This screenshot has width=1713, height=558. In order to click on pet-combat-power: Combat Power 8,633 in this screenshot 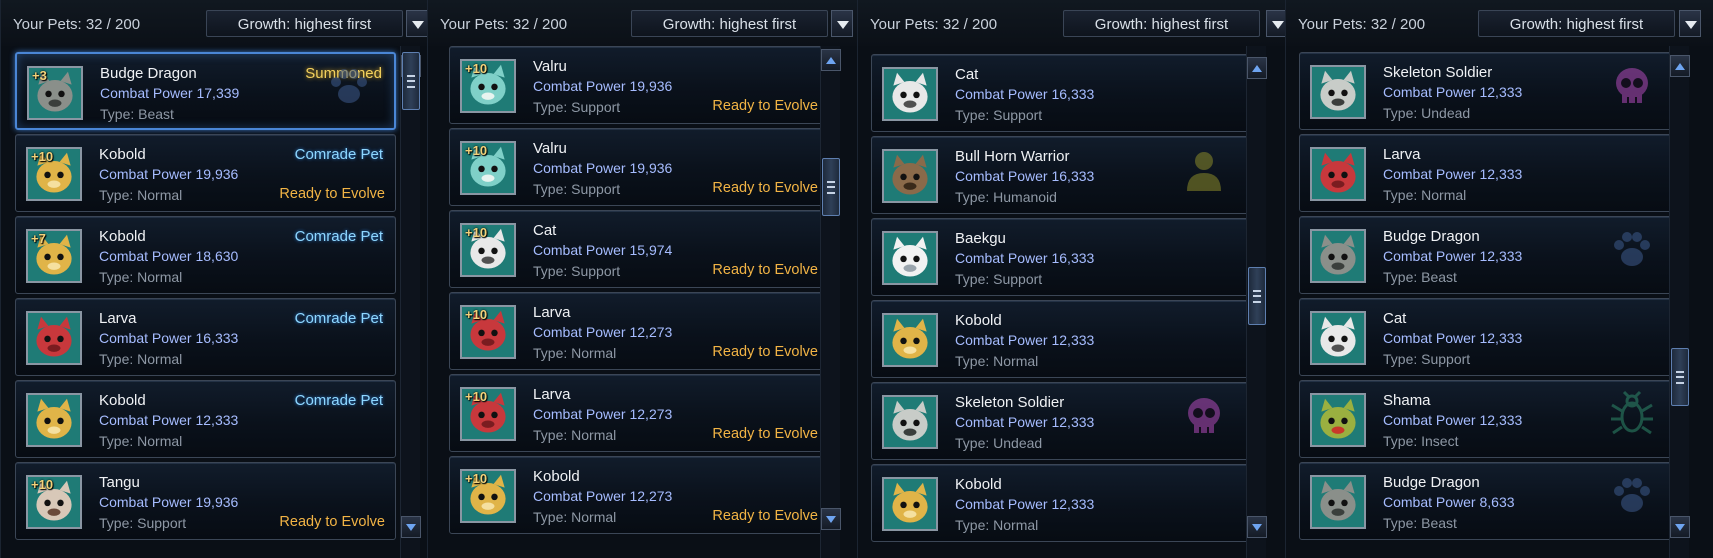, I will do `click(1449, 502)`.